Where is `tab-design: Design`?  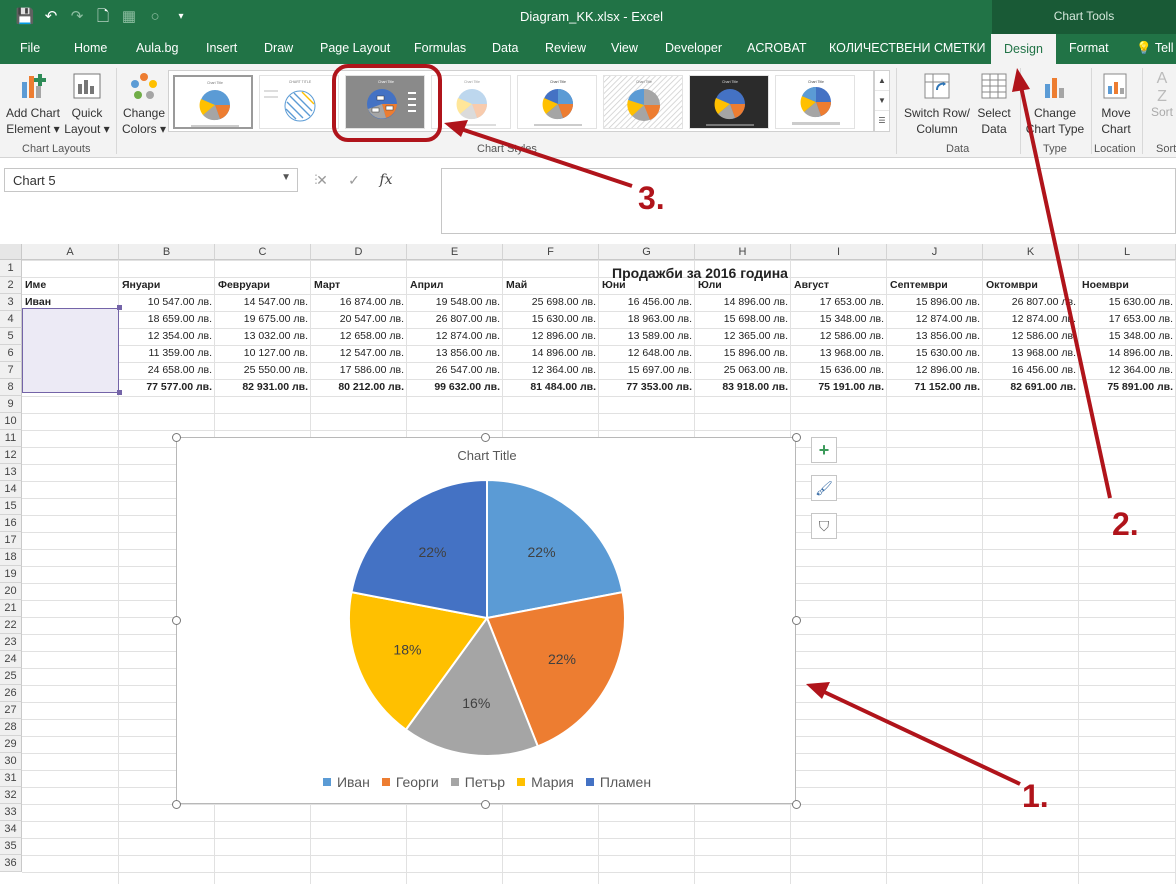
tab-design: Design is located at coordinates (1023, 49).